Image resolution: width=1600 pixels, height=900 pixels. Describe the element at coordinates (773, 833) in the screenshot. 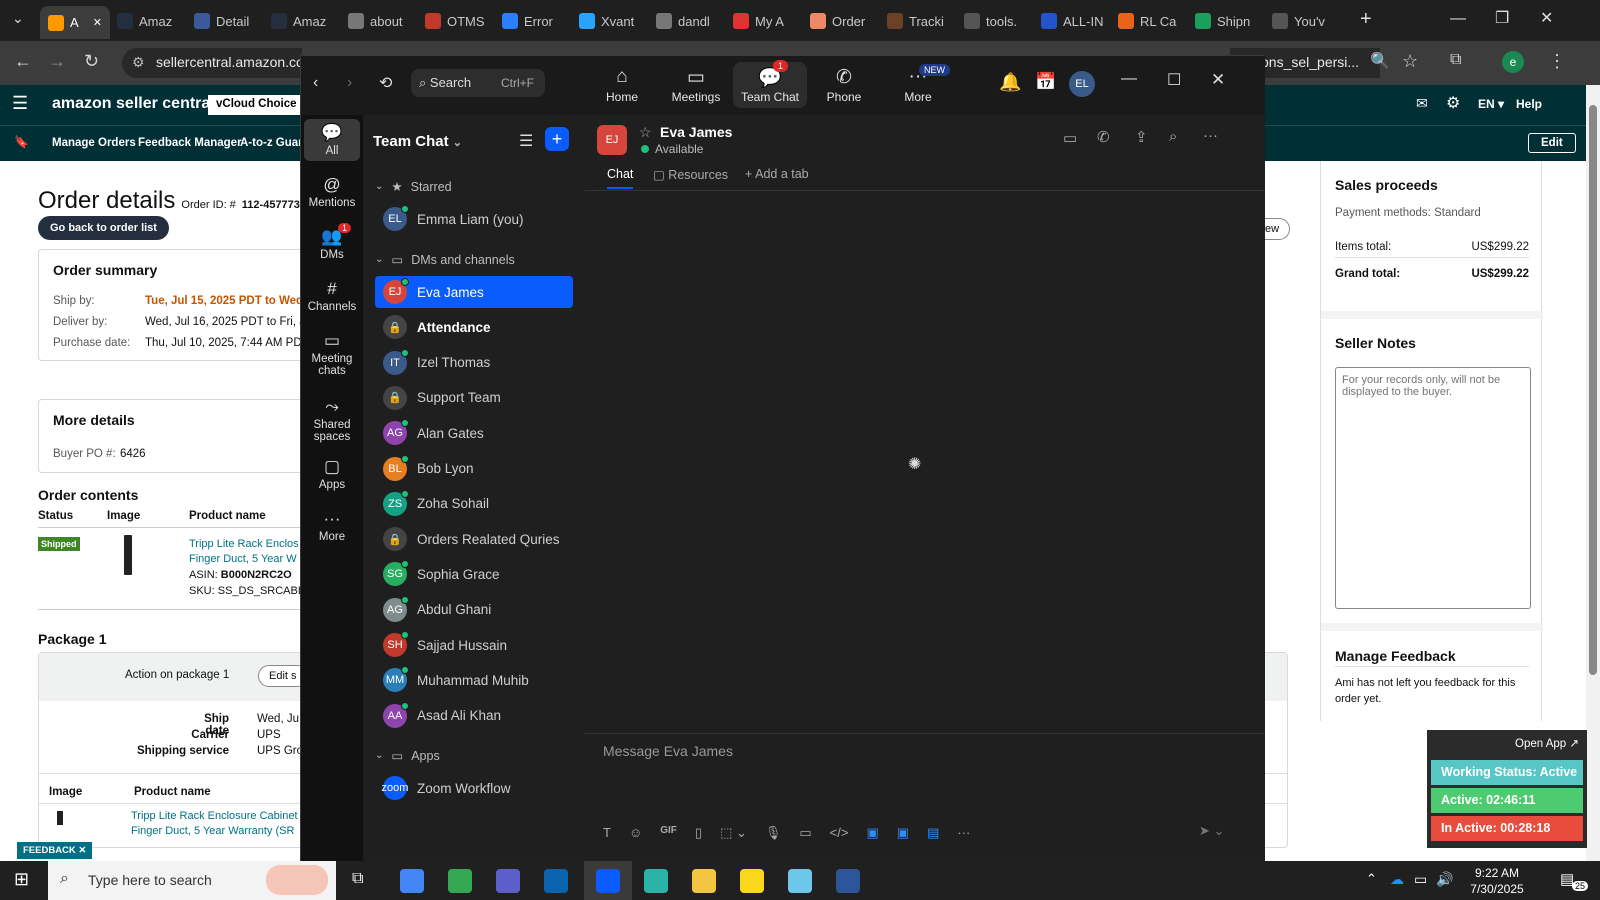

I see `microphone-icon: 🎙` at that location.